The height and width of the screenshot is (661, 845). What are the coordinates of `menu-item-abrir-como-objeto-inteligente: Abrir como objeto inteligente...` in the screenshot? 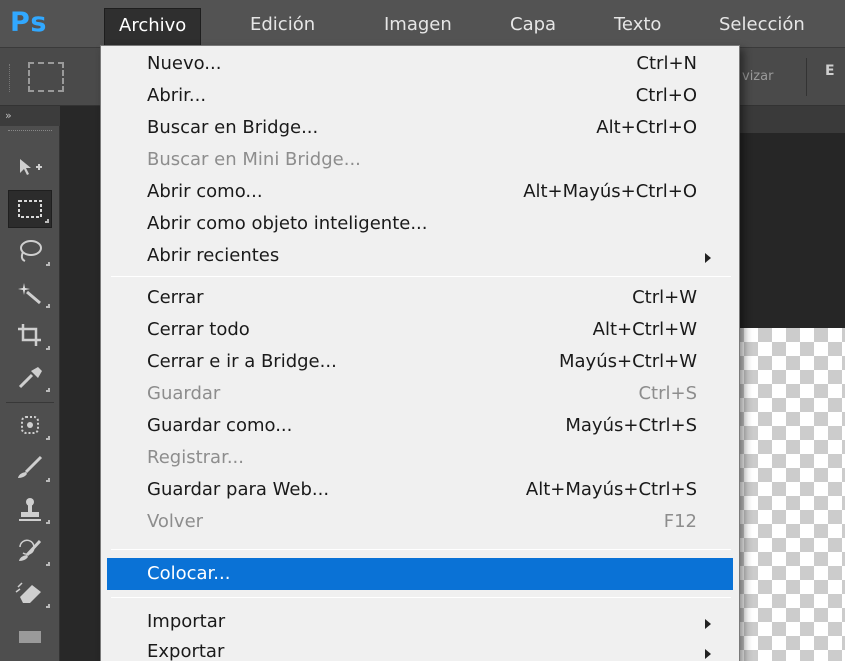 It's located at (420, 224).